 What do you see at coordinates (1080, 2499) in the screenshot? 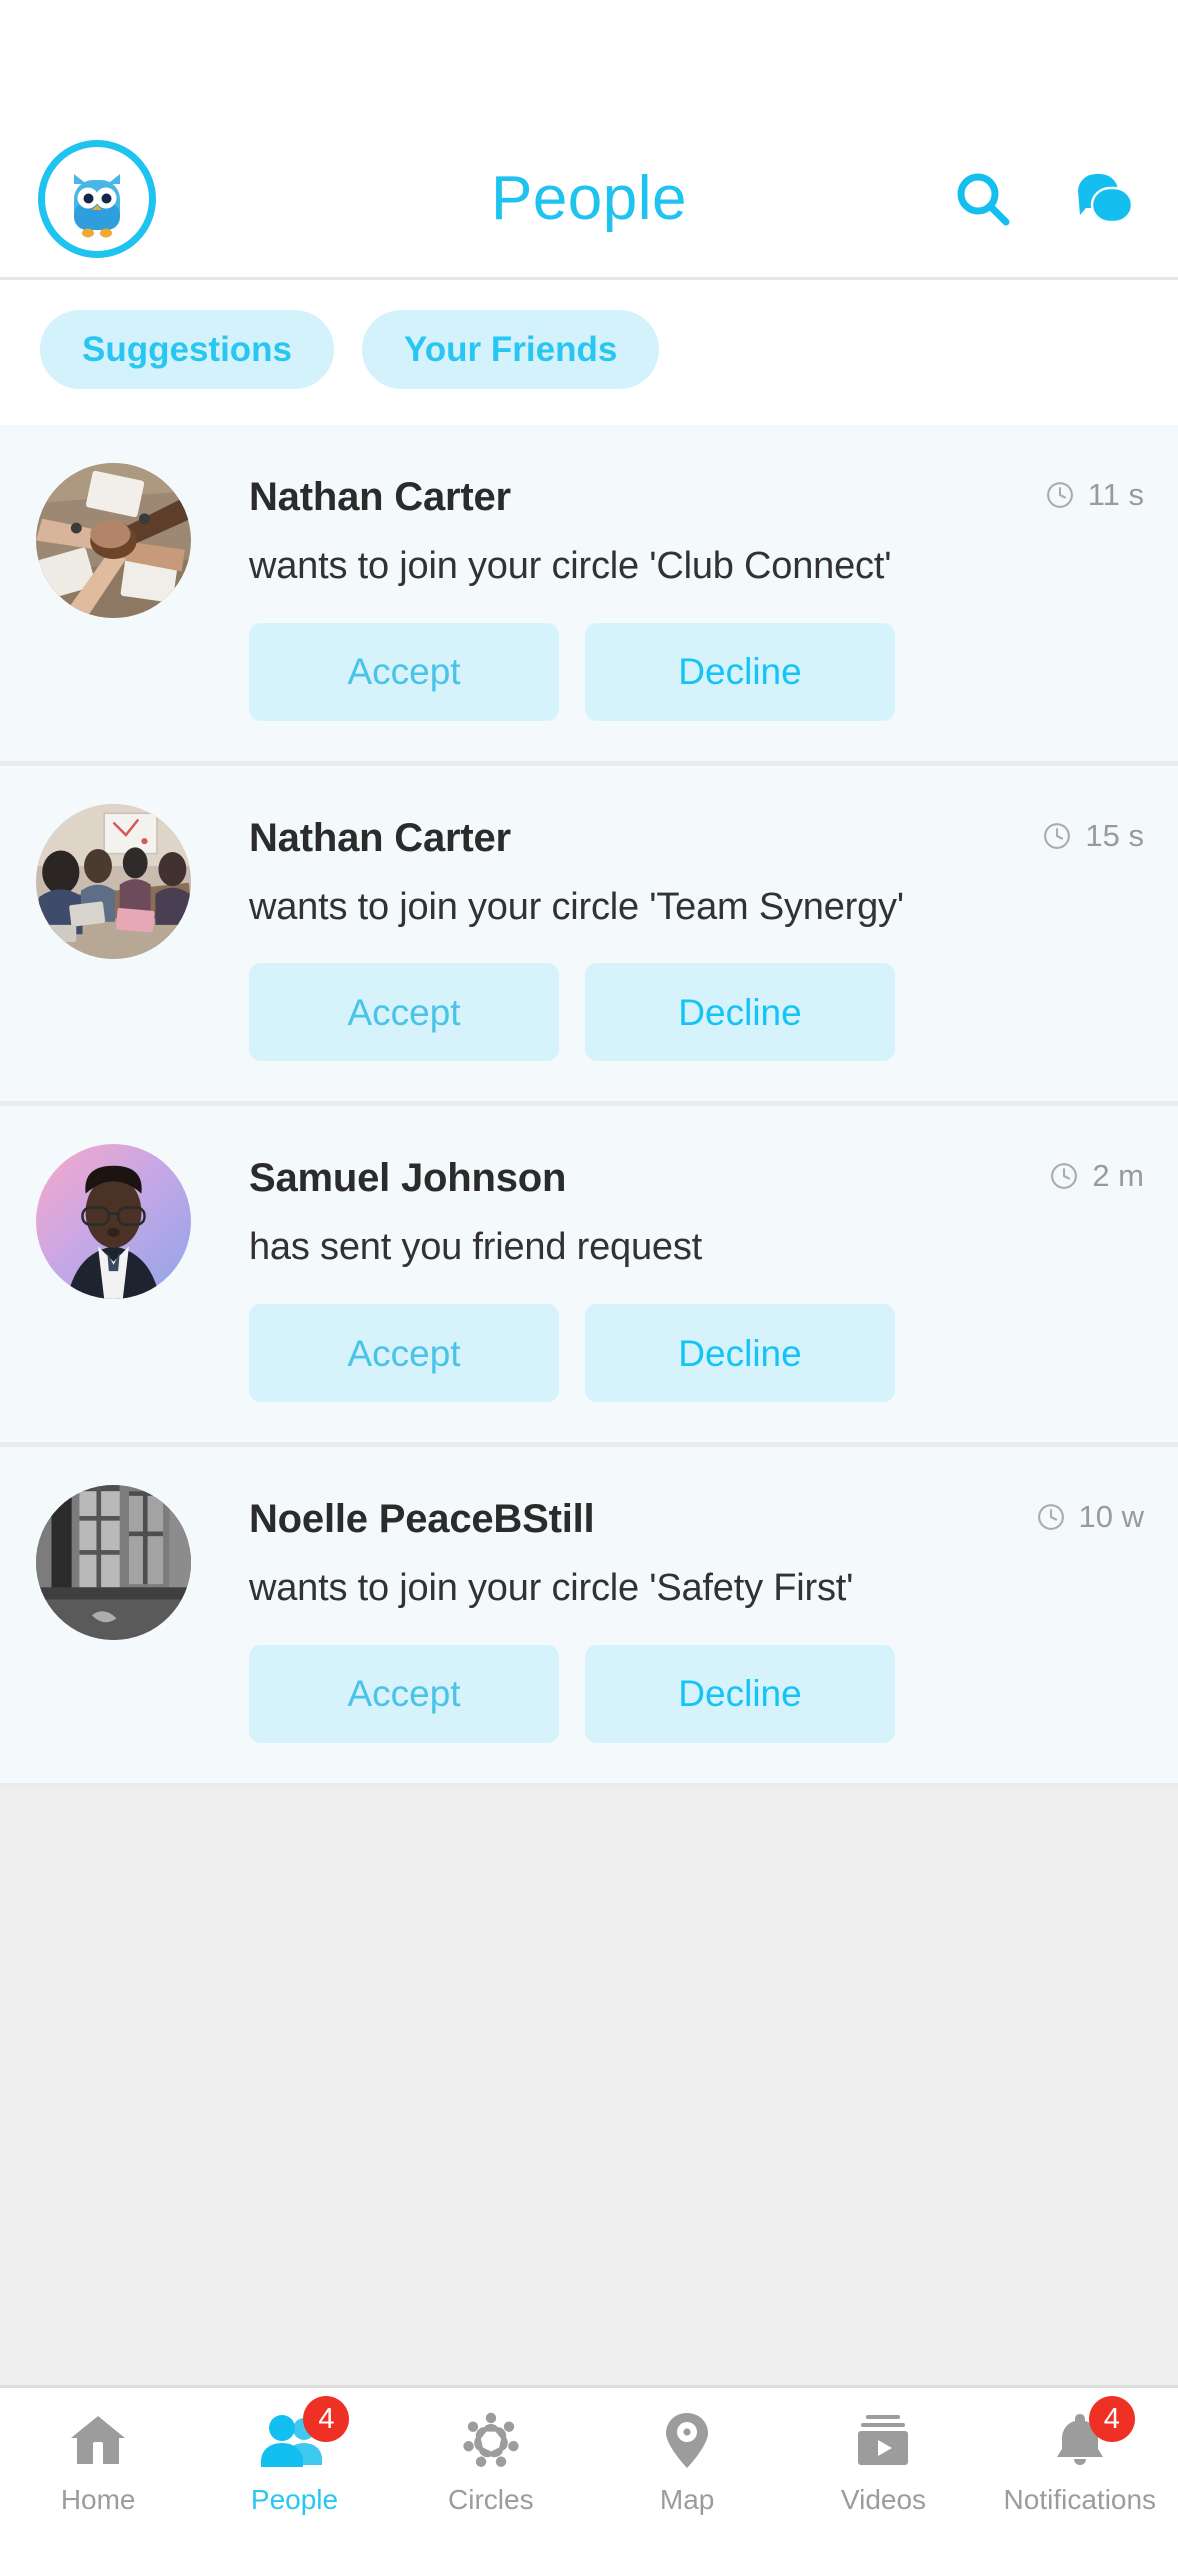
I see `nav-label: Notifications` at bounding box center [1080, 2499].